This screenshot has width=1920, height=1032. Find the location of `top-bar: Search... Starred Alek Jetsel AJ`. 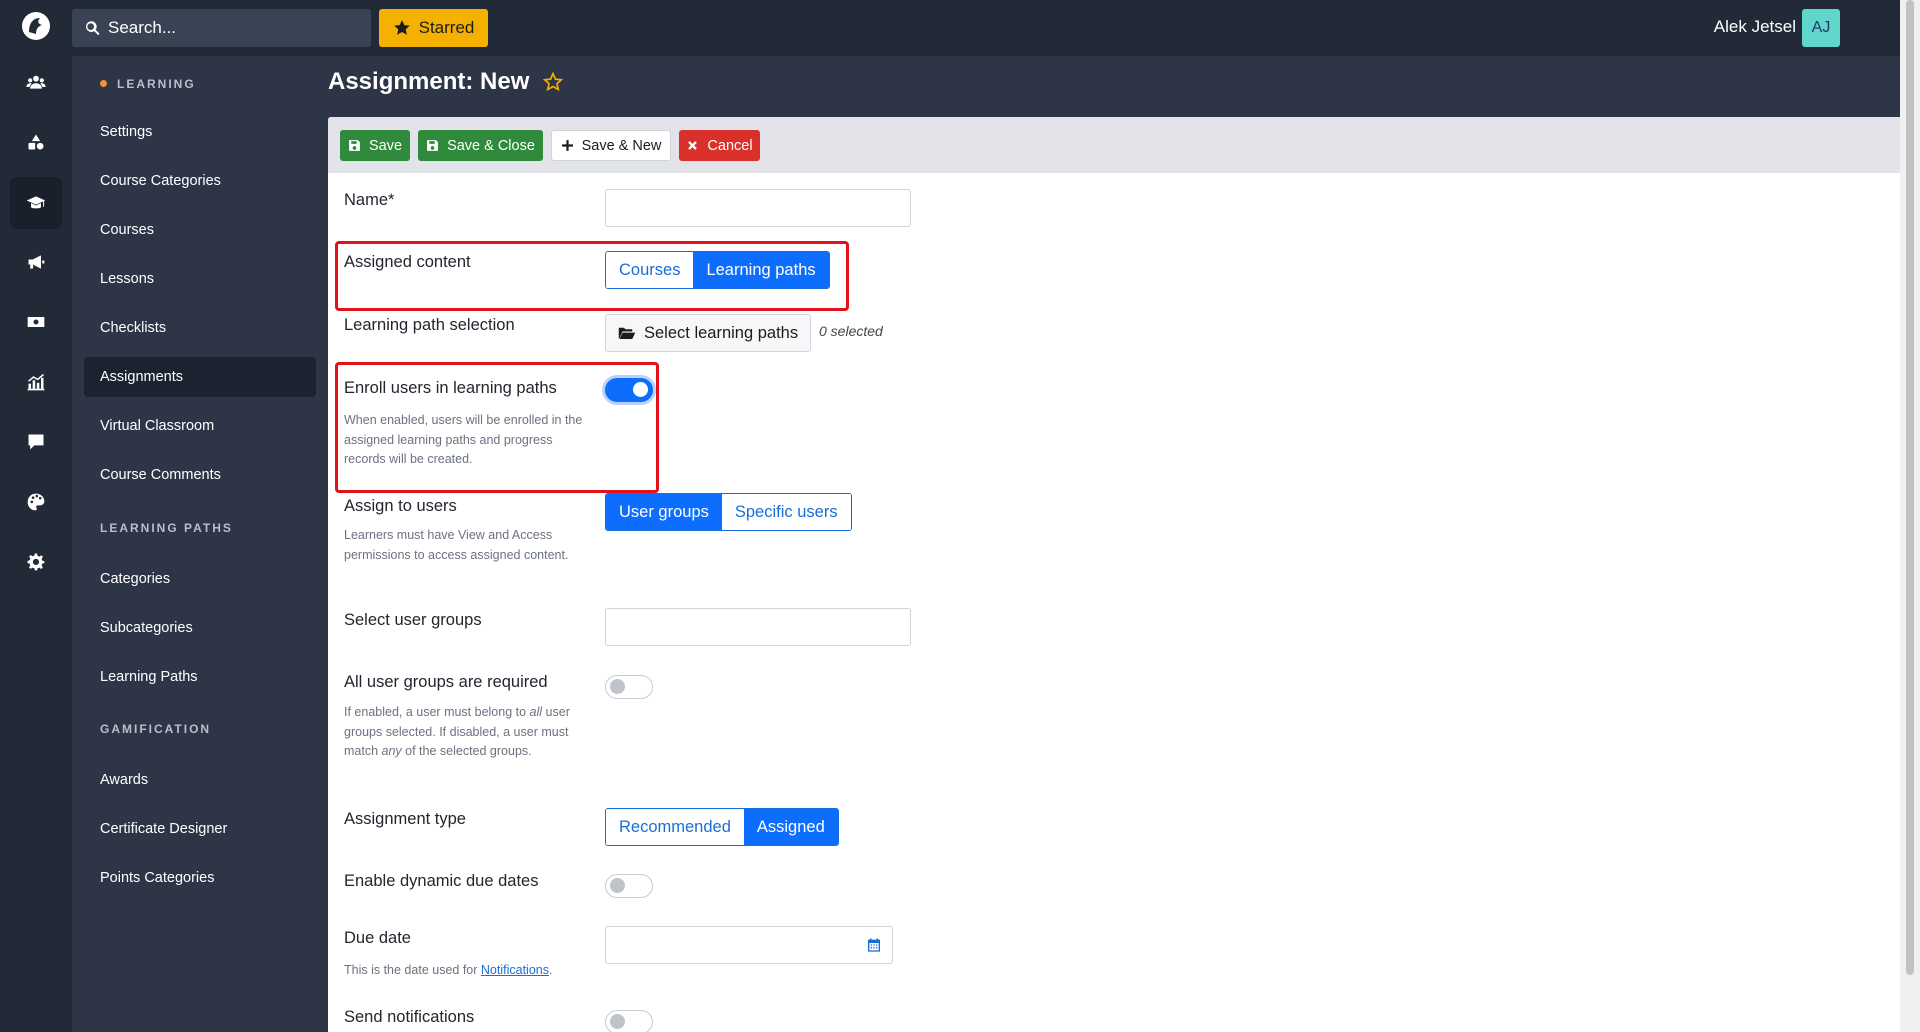

top-bar: Search... Starred Alek Jetsel AJ is located at coordinates (986, 28).